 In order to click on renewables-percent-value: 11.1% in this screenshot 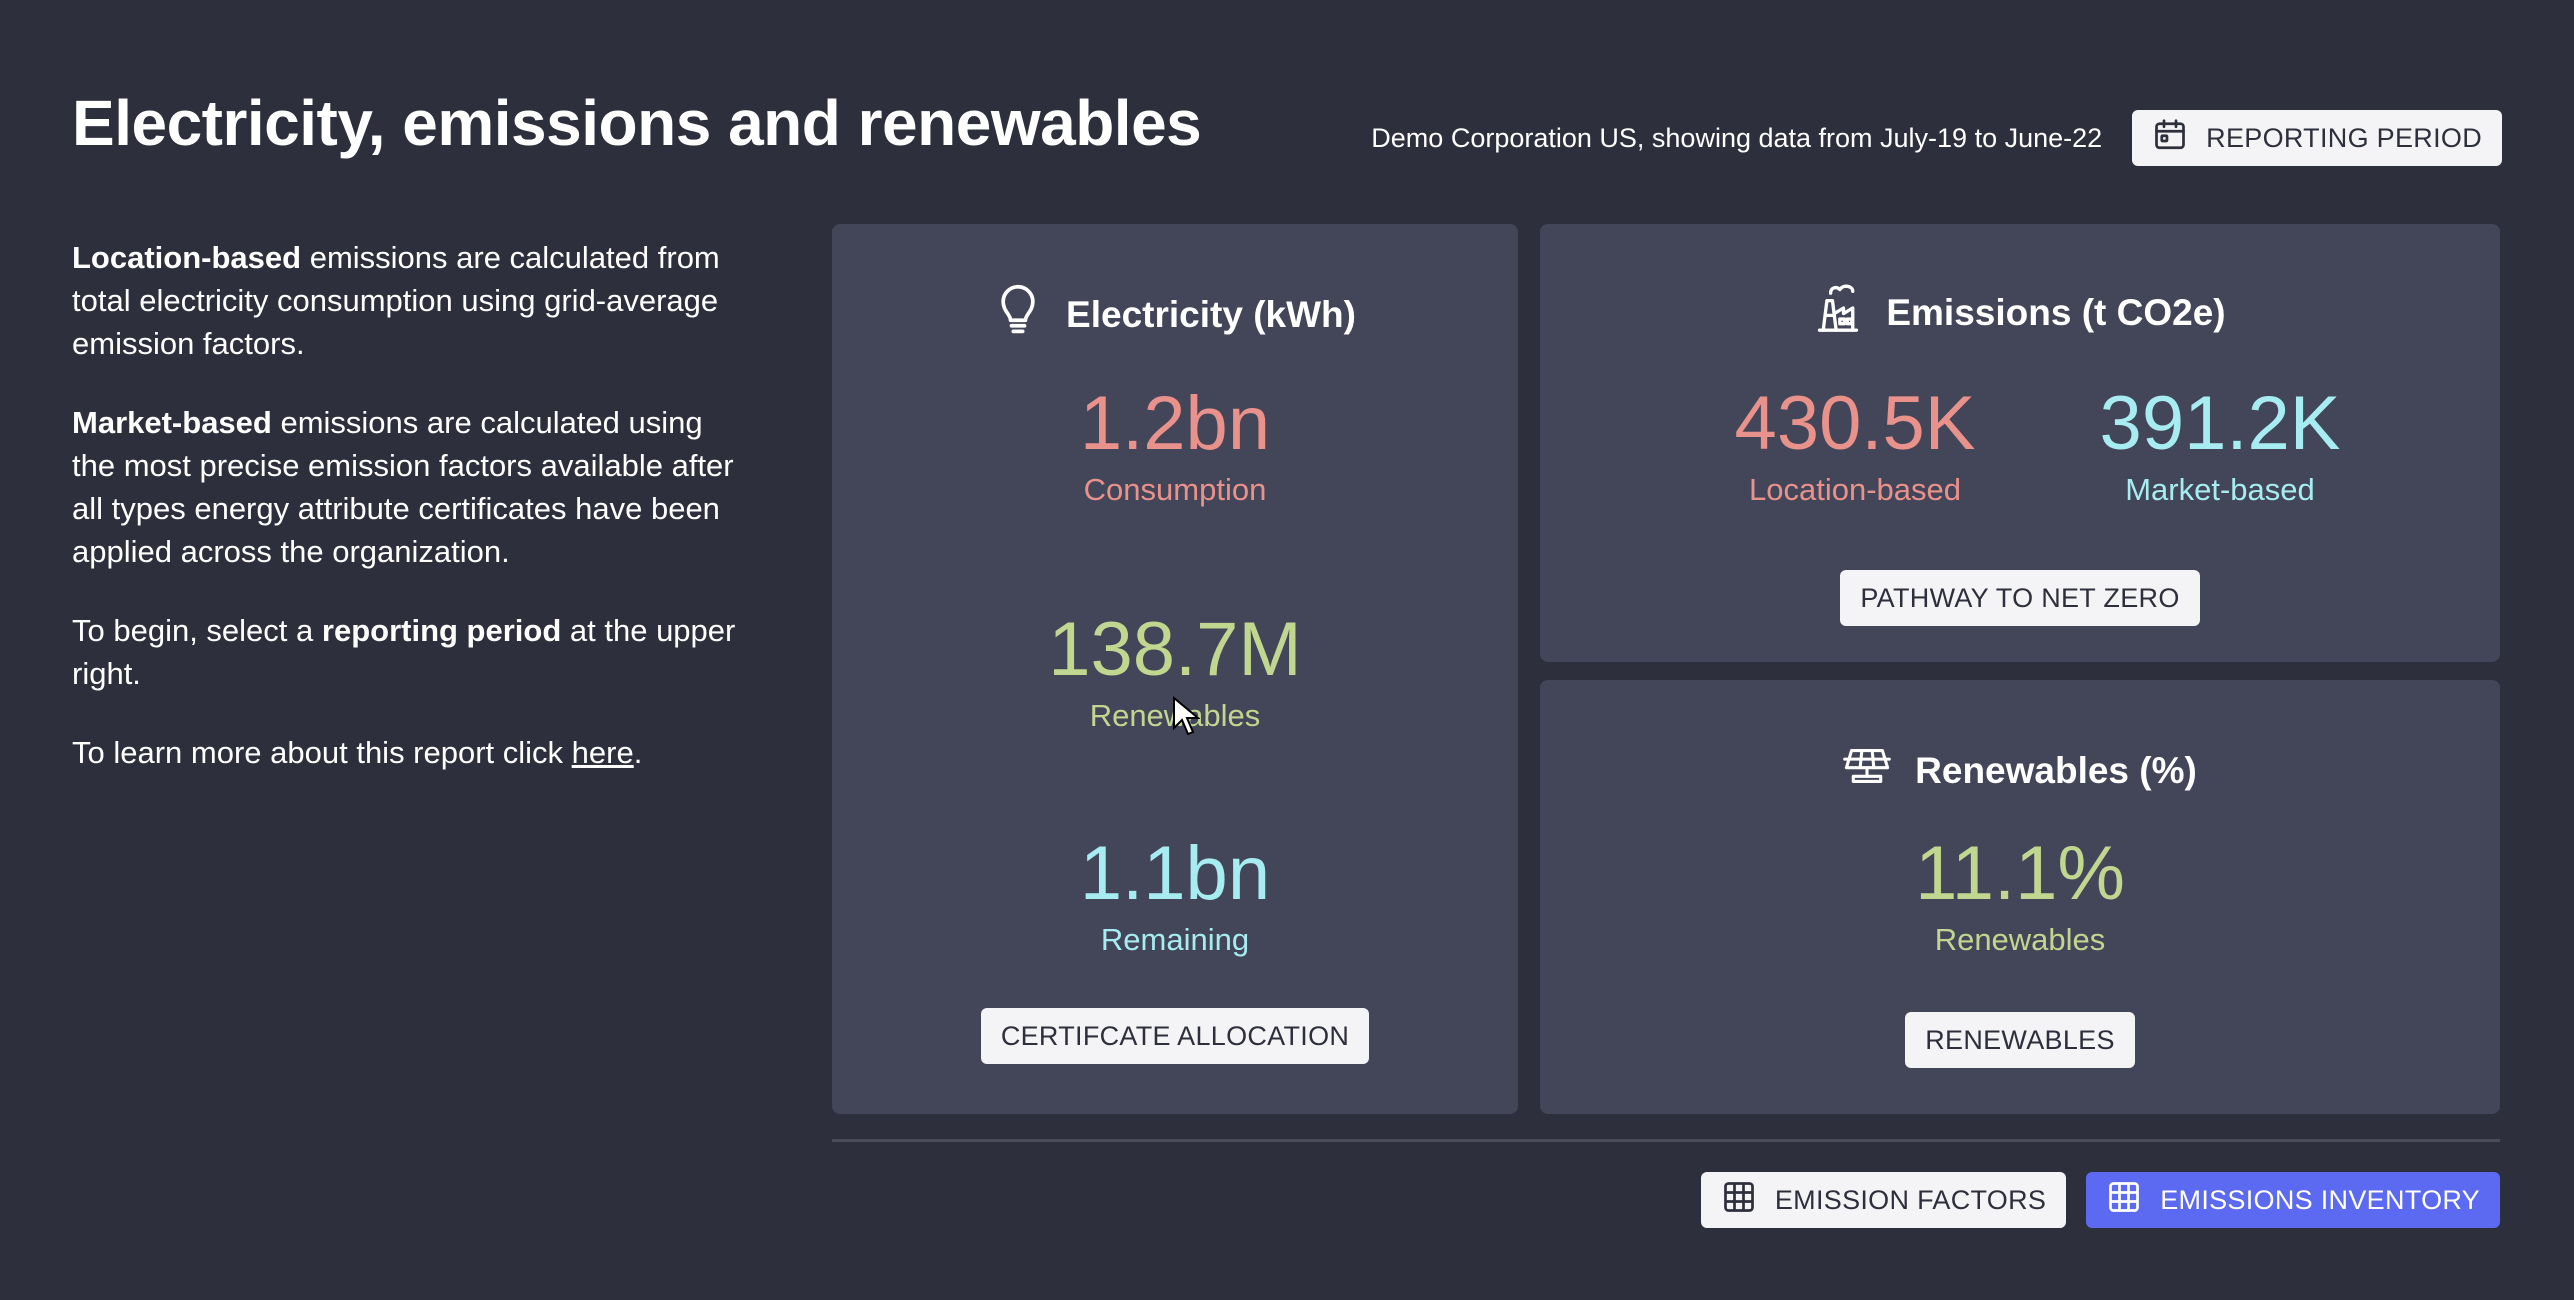, I will do `click(2020, 873)`.